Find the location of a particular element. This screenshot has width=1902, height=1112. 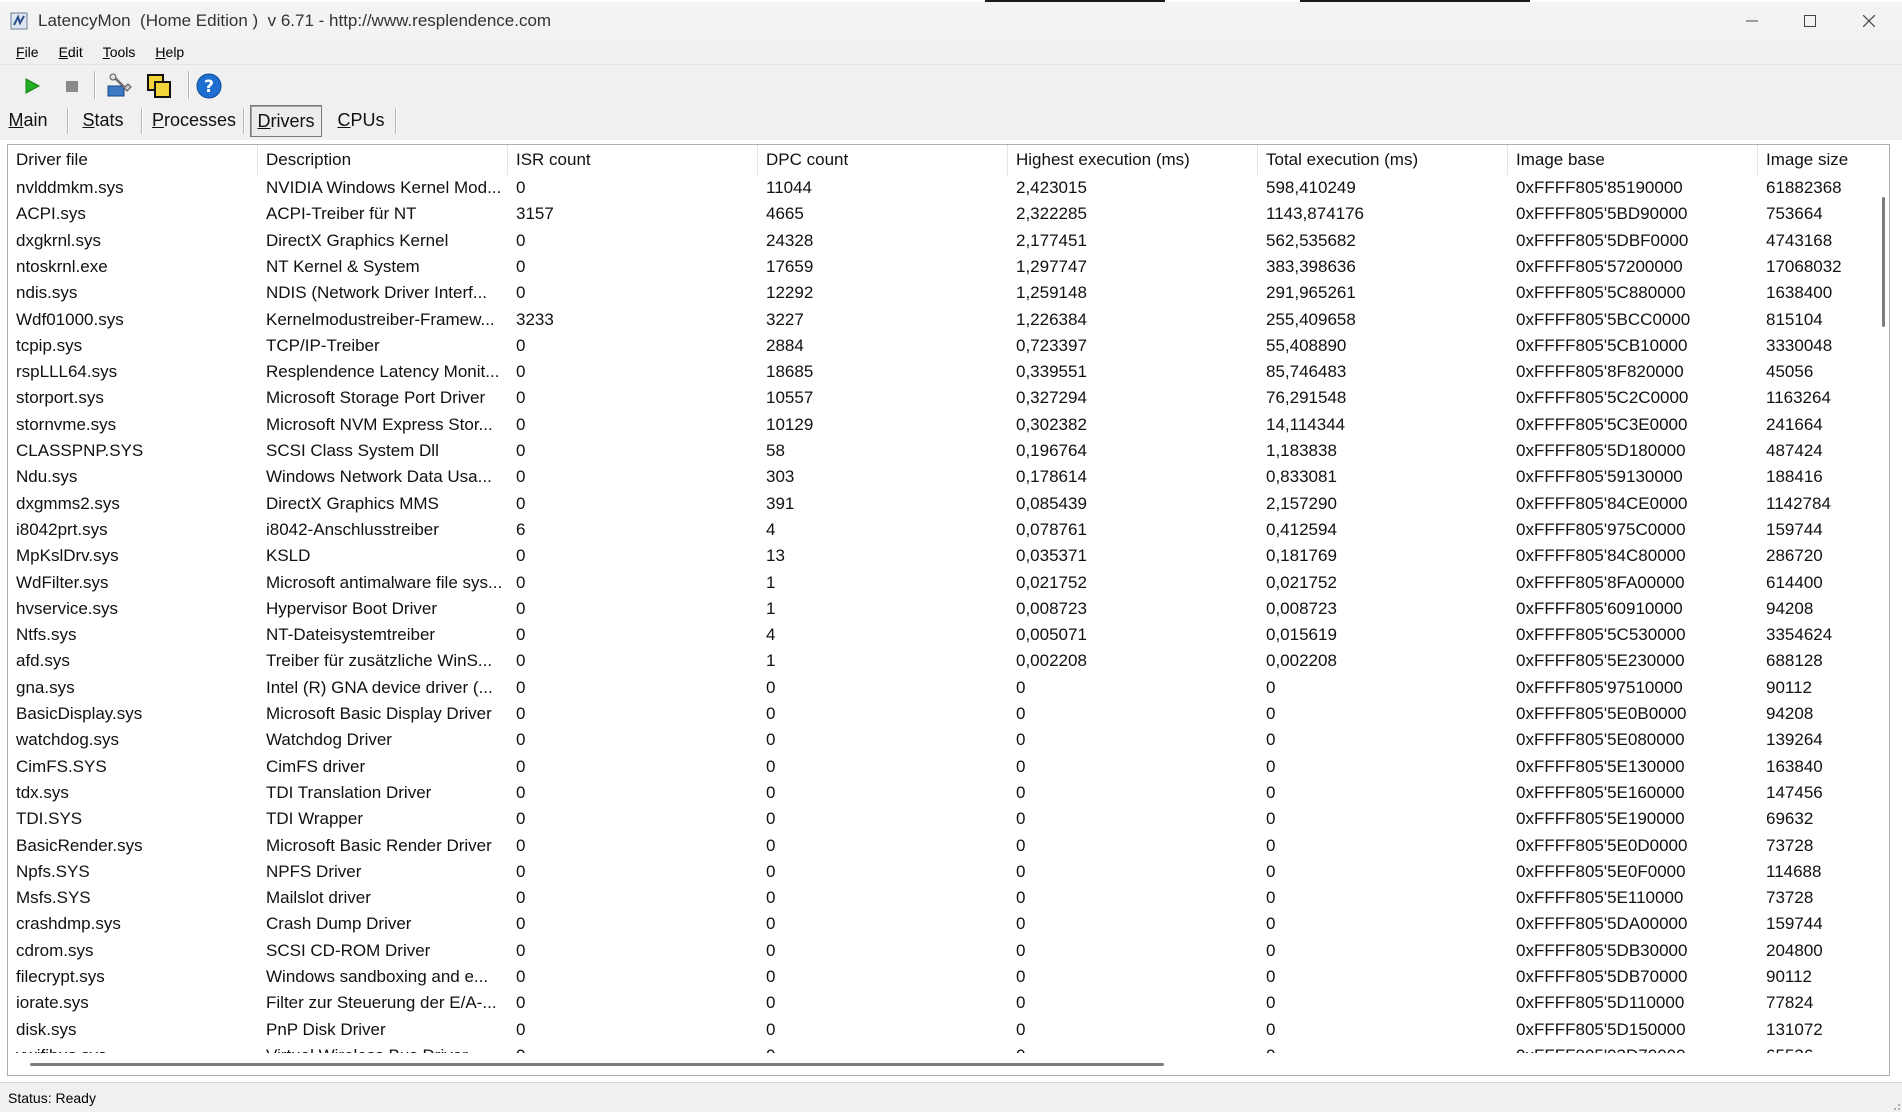

tab-bar: Main Stats Processes Drivers CPUs is located at coordinates (951, 122).